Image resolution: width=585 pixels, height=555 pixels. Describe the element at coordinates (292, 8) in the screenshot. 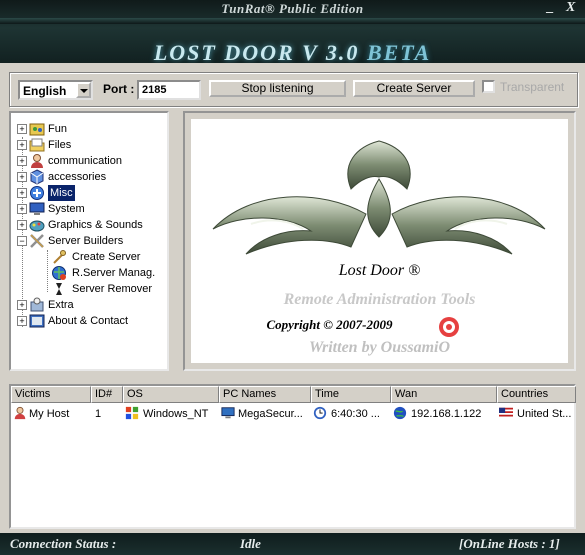

I see `window-title: TunRat® Public Edition` at that location.